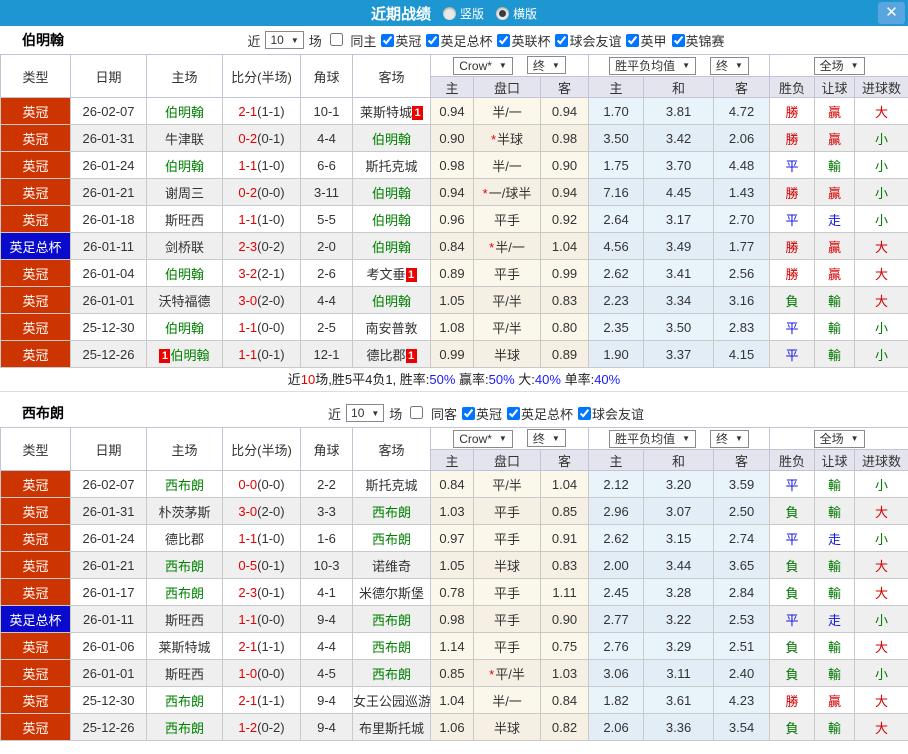  What do you see at coordinates (254, 41) in the screenshot?
I see `near-label: 近` at bounding box center [254, 41].